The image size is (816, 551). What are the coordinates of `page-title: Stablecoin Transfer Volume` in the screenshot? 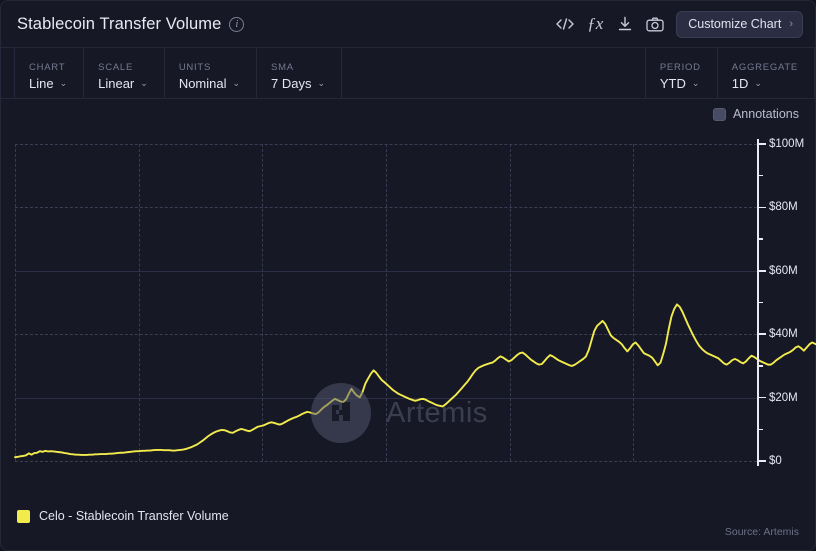 It's located at (119, 23).